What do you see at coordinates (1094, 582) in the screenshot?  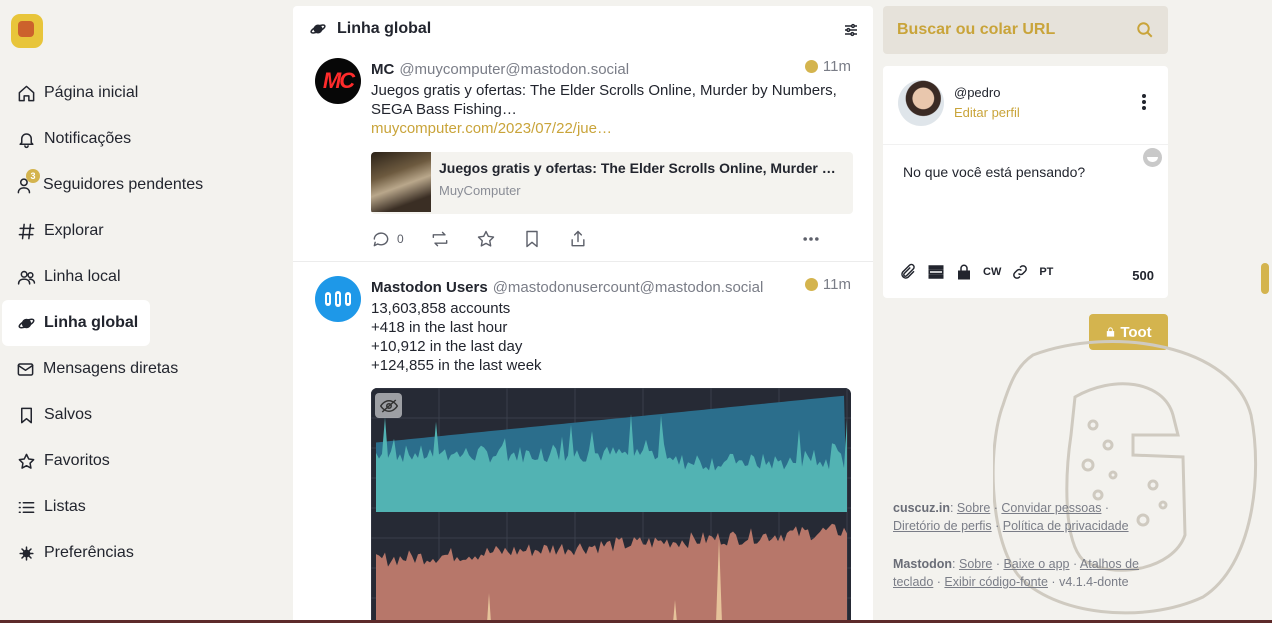 I see `footer-version: v4.1.4-donte` at bounding box center [1094, 582].